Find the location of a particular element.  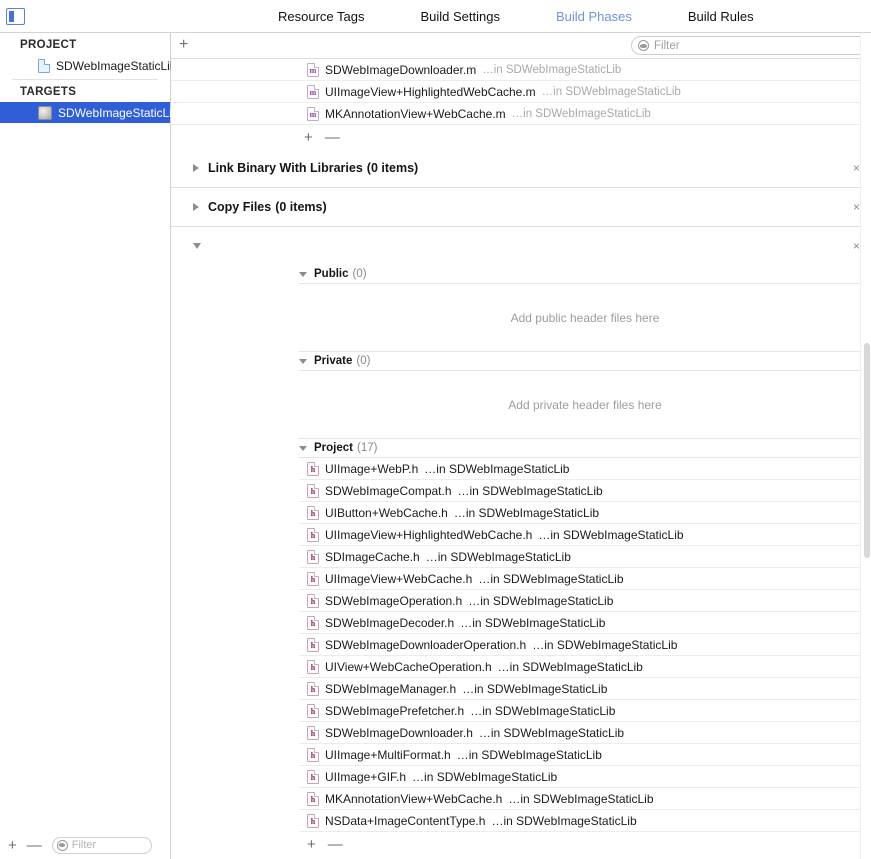

tab-build-settings: Build Settings is located at coordinates (460, 16).